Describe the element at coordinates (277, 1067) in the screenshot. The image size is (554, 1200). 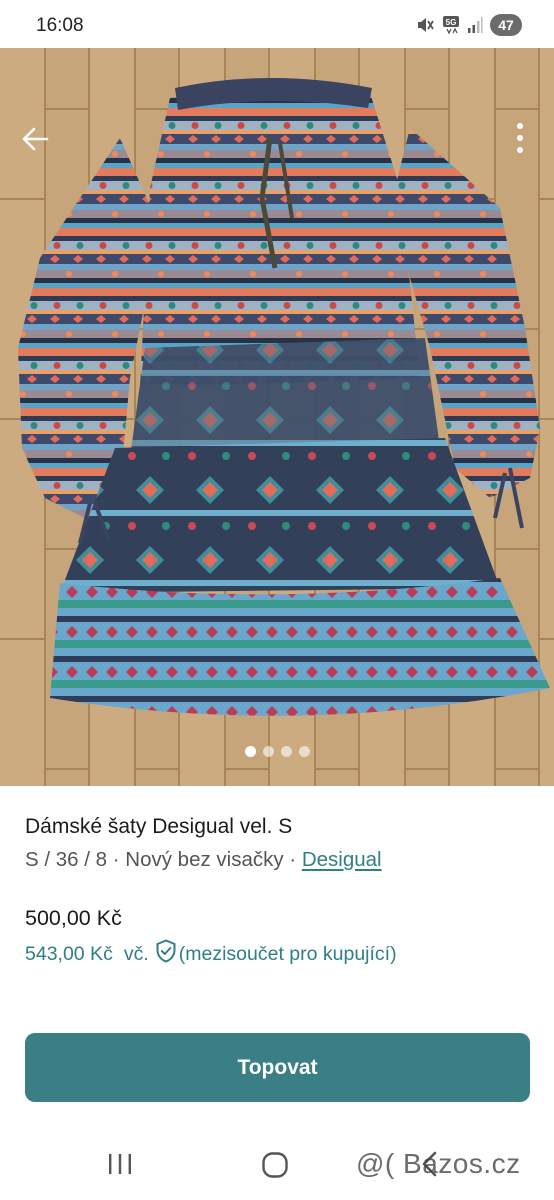
I see `topovat-button: Topovat` at that location.